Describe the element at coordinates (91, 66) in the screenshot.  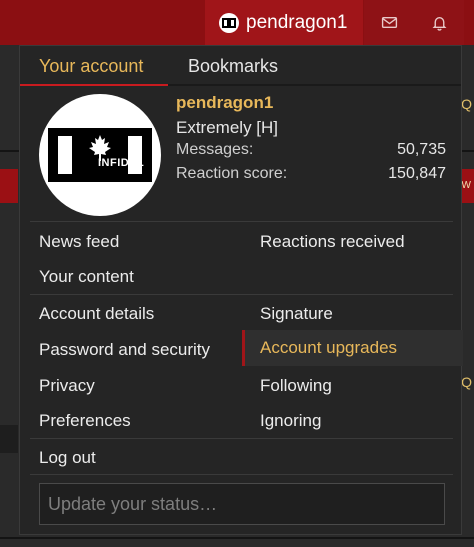
I see `tab-your-account: Your account` at that location.